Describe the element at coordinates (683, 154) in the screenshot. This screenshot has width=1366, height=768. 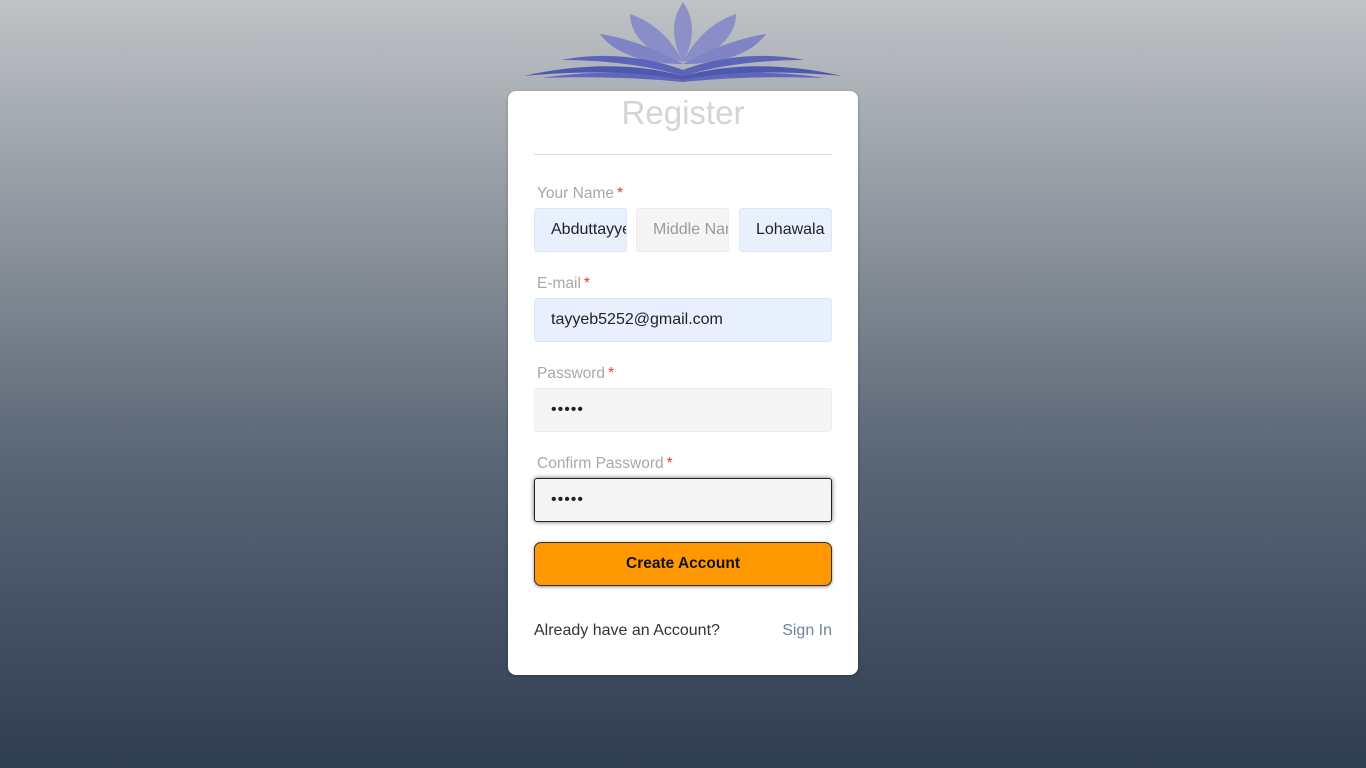
I see `title-divider` at that location.